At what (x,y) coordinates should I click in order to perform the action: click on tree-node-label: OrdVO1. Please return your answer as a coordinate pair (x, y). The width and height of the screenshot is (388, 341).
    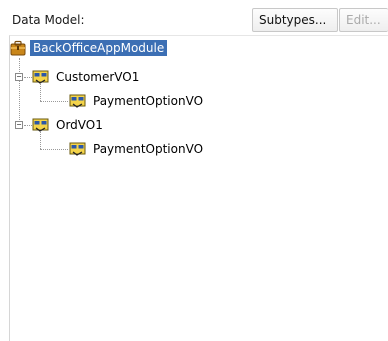
    Looking at the image, I should click on (79, 125).